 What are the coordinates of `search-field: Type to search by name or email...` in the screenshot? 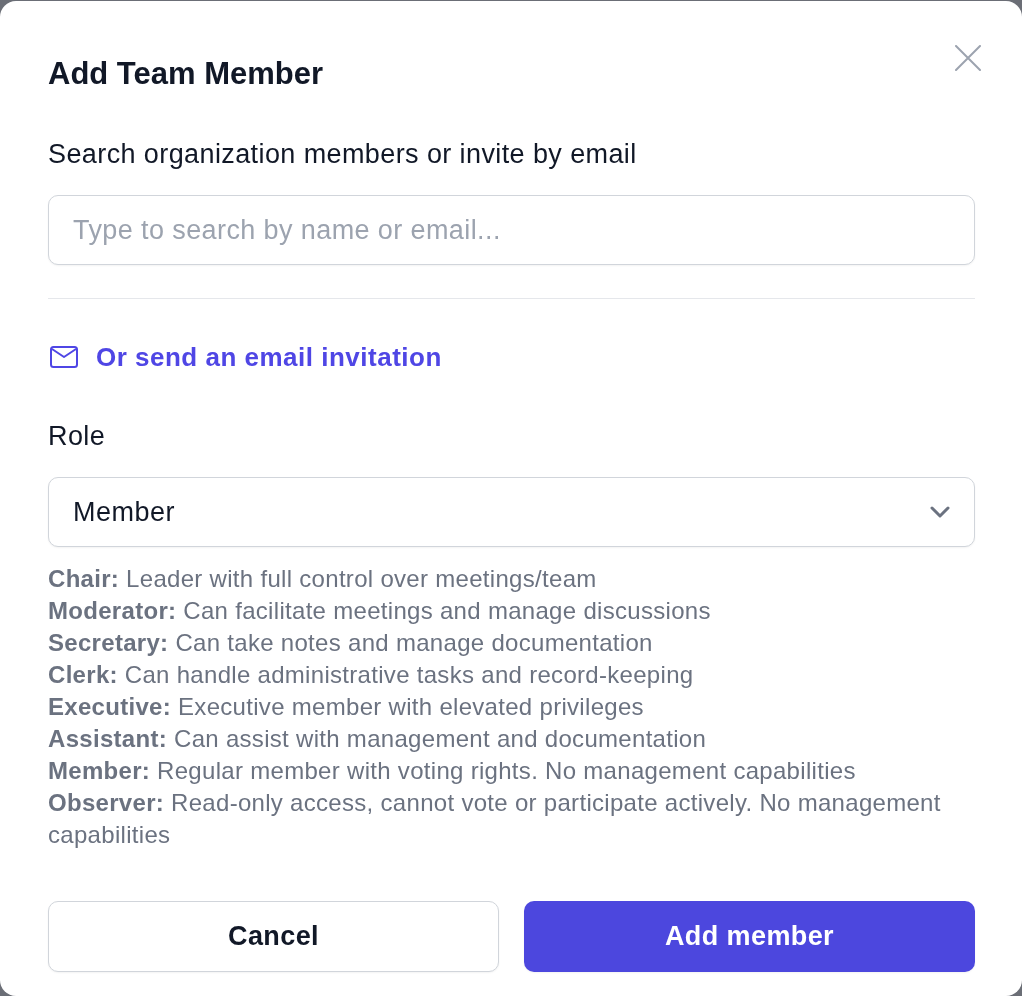 It's located at (511, 230).